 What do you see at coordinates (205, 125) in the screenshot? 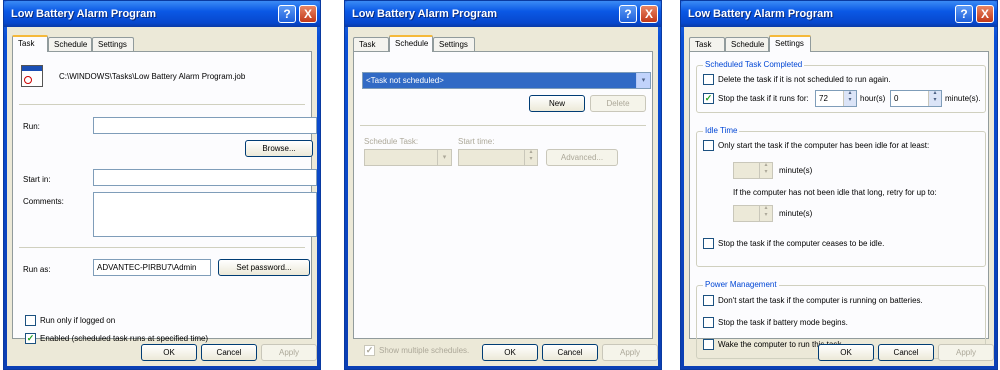
I see `run-input` at bounding box center [205, 125].